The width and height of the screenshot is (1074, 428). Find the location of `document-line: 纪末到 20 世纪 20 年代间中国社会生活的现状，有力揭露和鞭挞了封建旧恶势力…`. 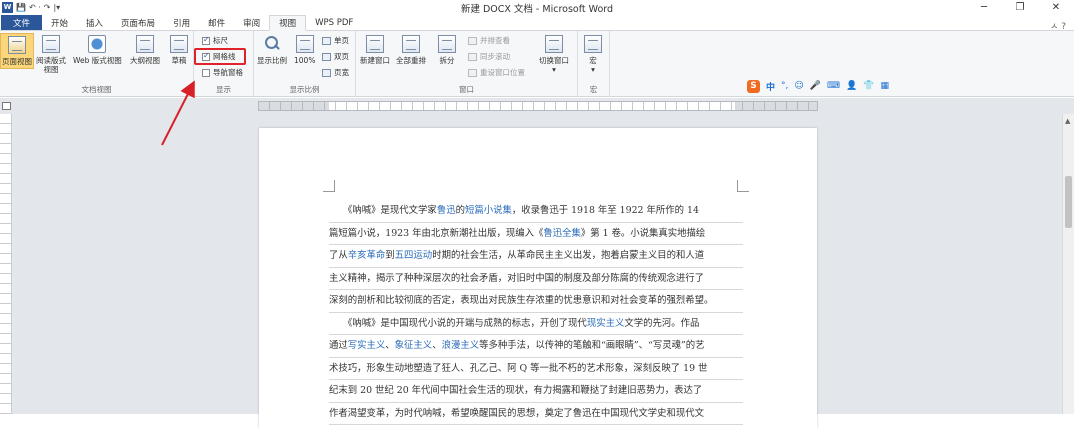

document-line: 纪末到 20 世纪 20 年代间中国社会生活的现状，有力揭露和鞭挞了封建旧恶势力… is located at coordinates (536, 391).